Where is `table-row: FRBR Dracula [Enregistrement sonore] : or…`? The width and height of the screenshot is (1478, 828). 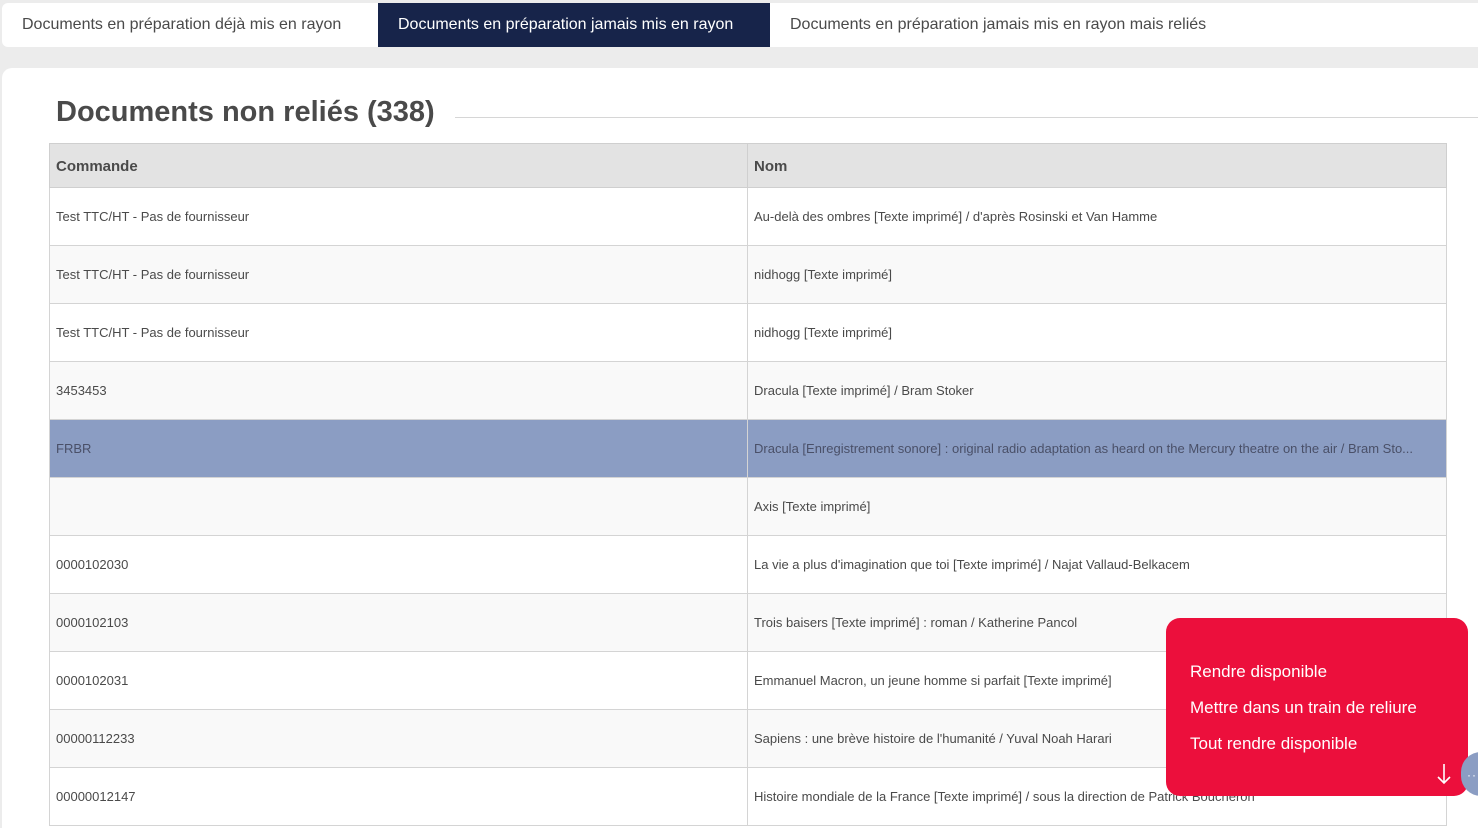
table-row: FRBR Dracula [Enregistrement sonore] : or… is located at coordinates (748, 449).